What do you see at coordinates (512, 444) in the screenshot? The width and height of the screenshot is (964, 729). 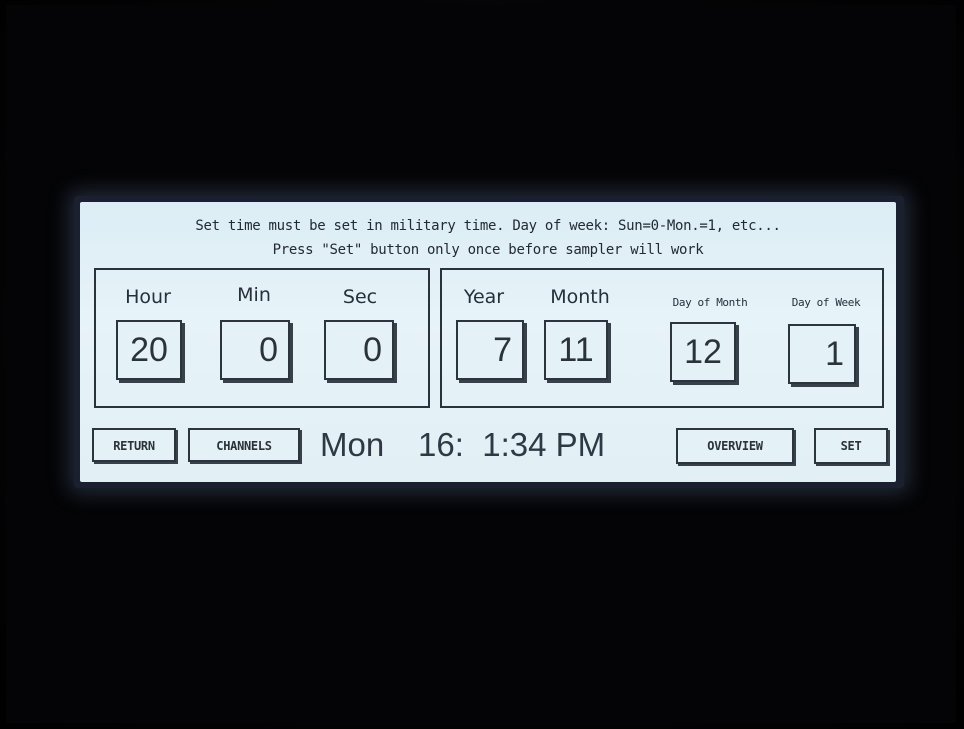 I see `clock-time: 16: 1:34 PM` at bounding box center [512, 444].